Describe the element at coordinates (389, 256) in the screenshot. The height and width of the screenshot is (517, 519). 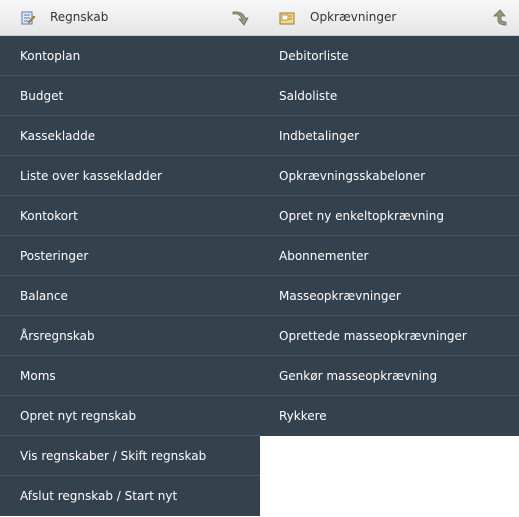
I see `right-menu-item: Abonnementer` at that location.